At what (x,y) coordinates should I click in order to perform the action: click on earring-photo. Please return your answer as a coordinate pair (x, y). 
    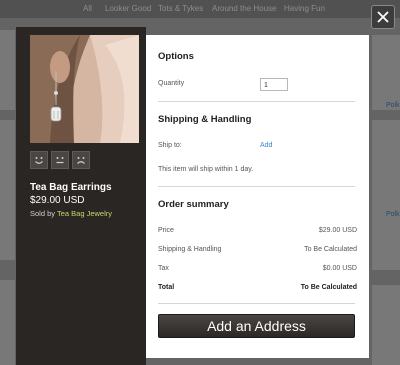
    Looking at the image, I should click on (84, 89).